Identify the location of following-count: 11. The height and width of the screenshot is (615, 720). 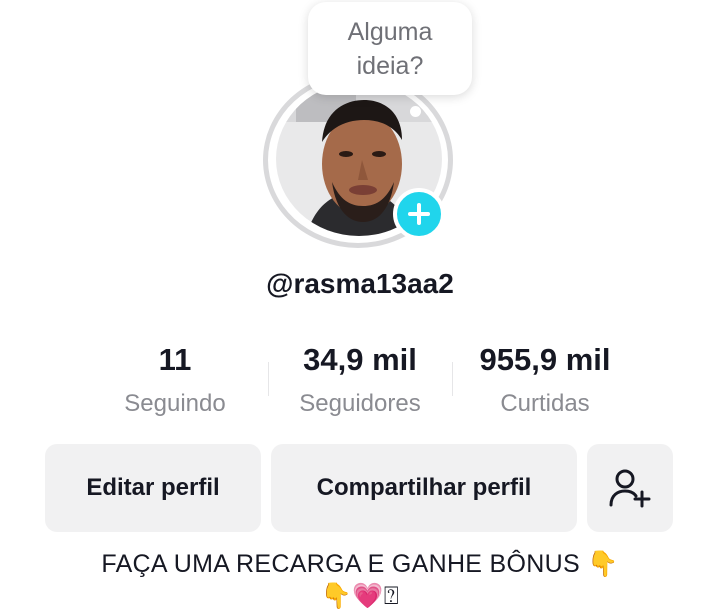
(175, 359).